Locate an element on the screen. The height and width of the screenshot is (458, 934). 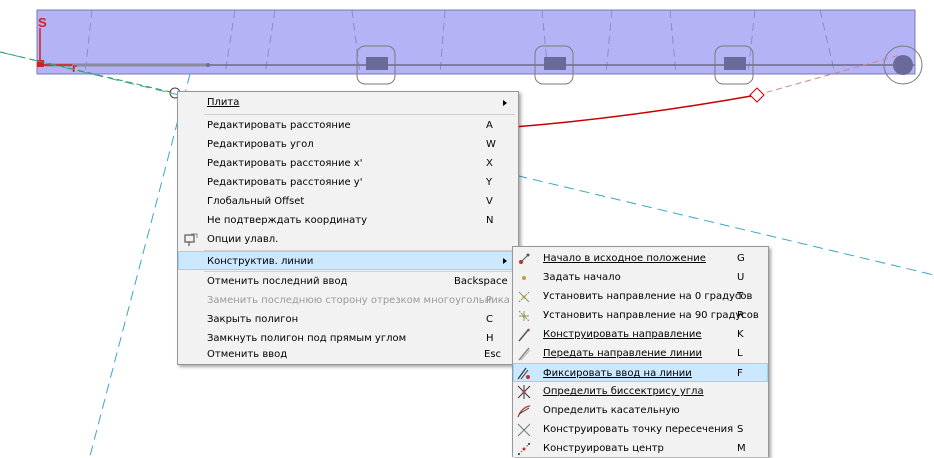
snap-options-icon is located at coordinates (191, 239).